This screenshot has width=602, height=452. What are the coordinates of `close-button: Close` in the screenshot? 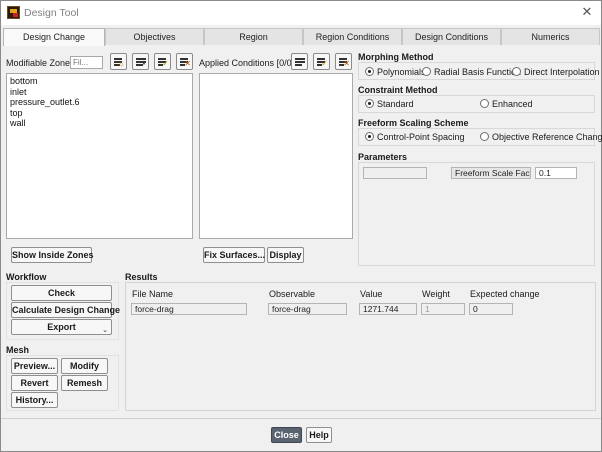 It's located at (286, 435).